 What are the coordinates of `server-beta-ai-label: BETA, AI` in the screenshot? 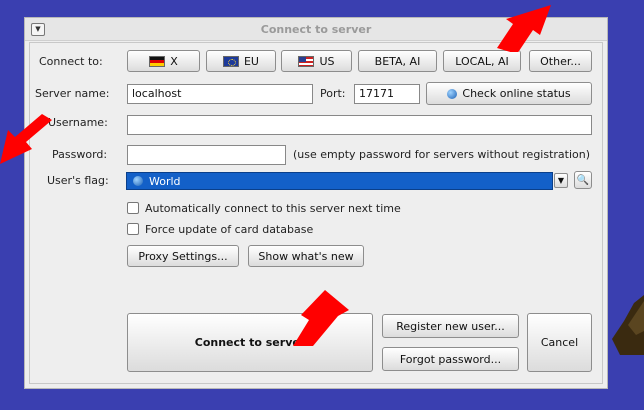 It's located at (397, 61).